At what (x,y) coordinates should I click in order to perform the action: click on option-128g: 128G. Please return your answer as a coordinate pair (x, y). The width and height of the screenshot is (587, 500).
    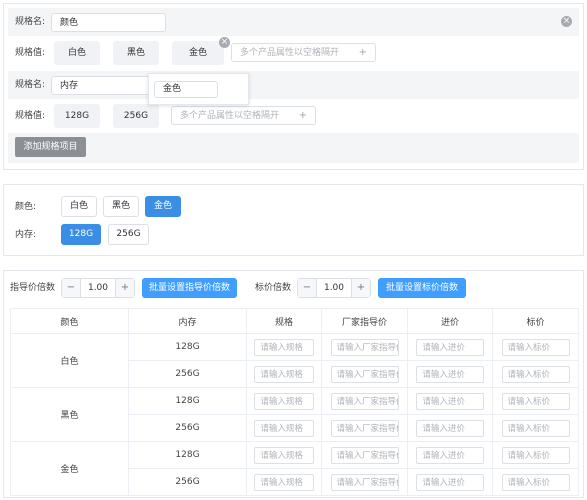
    Looking at the image, I should click on (81, 234).